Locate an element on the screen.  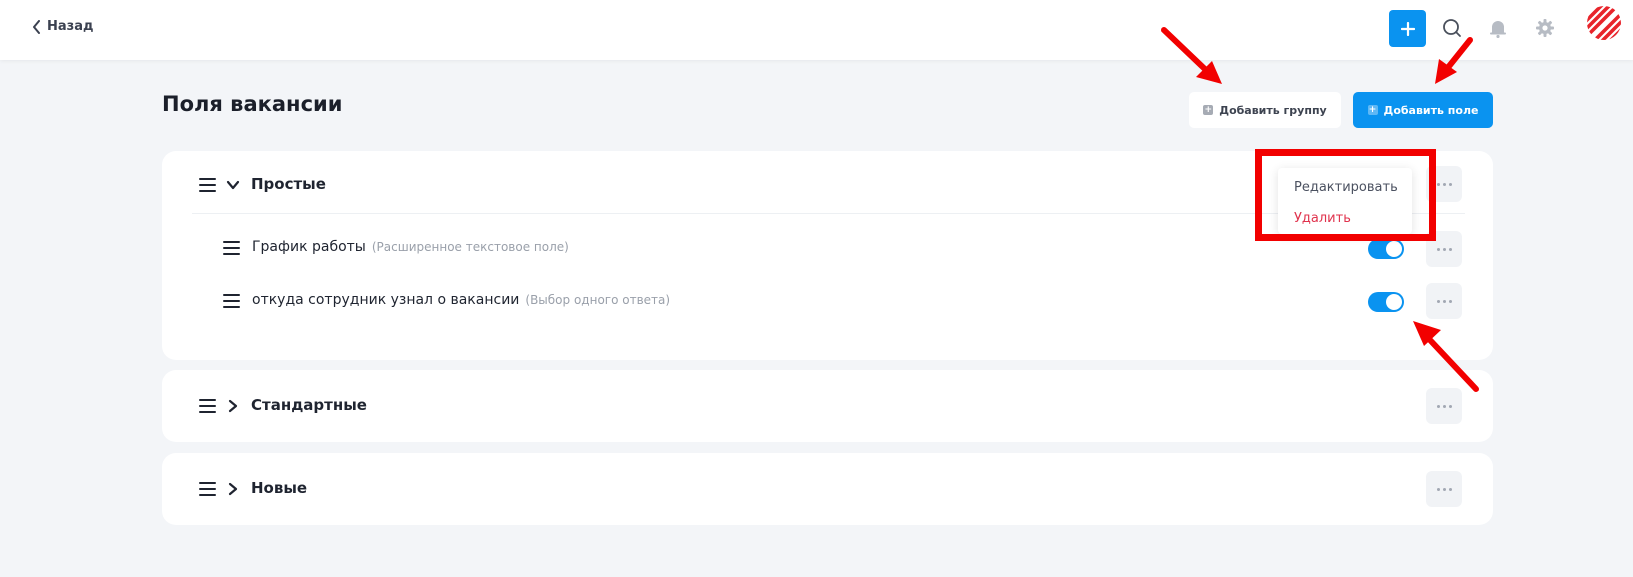
add-field-button: + Добавить поле is located at coordinates (1423, 110).